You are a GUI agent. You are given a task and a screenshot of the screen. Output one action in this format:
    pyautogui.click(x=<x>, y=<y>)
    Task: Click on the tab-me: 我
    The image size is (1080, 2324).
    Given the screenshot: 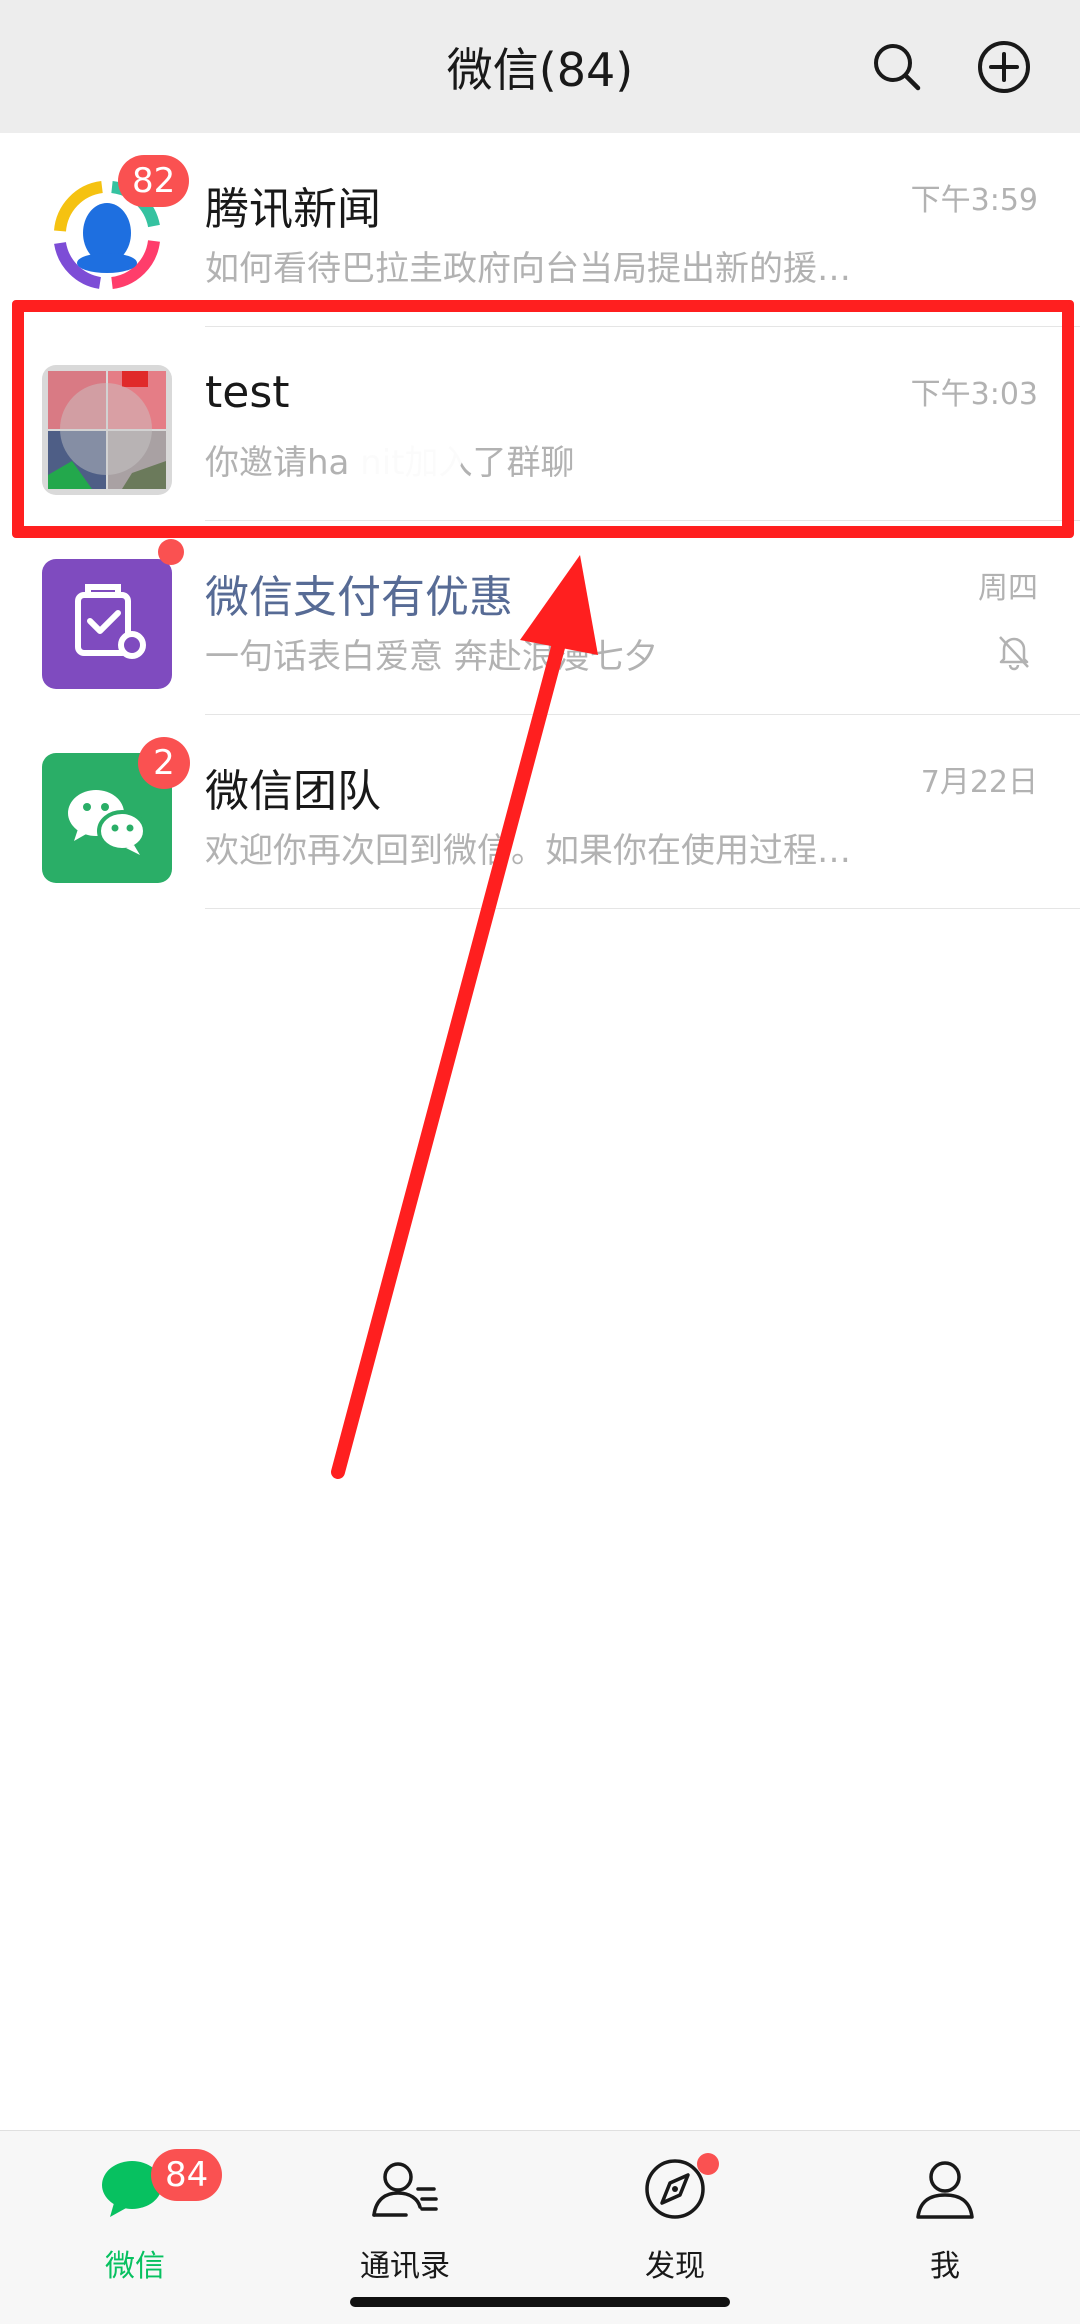 What is the action you would take?
    pyautogui.click(x=945, y=2219)
    